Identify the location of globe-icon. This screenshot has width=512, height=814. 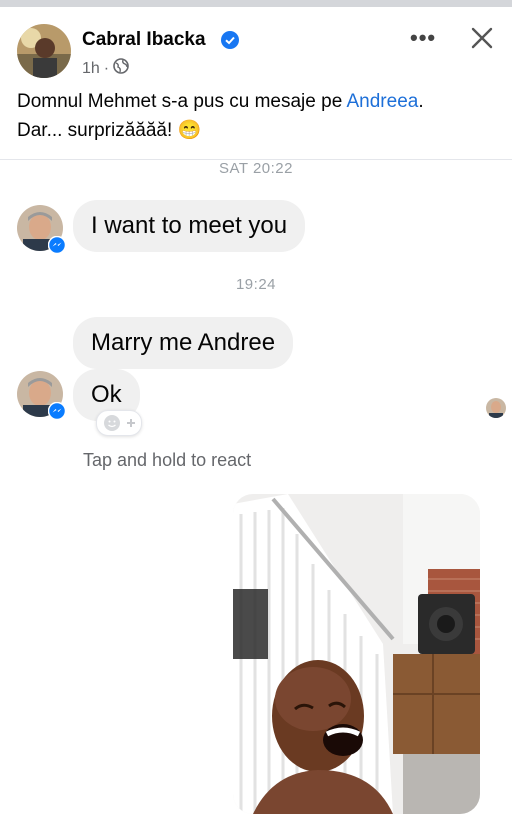
(121, 68).